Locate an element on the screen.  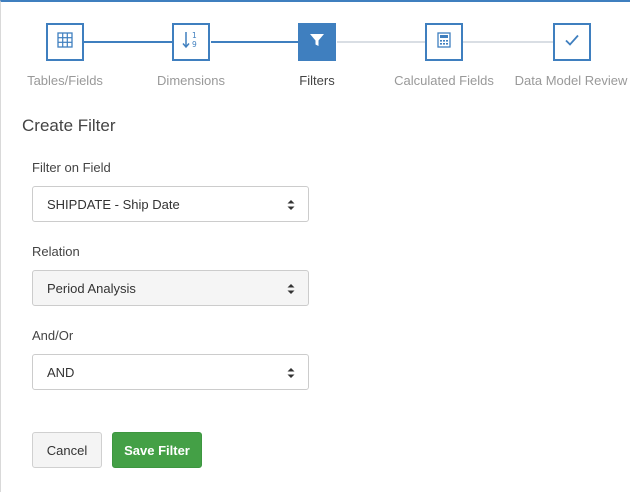
sort-numeric-icon: 1 9 is located at coordinates (191, 42).